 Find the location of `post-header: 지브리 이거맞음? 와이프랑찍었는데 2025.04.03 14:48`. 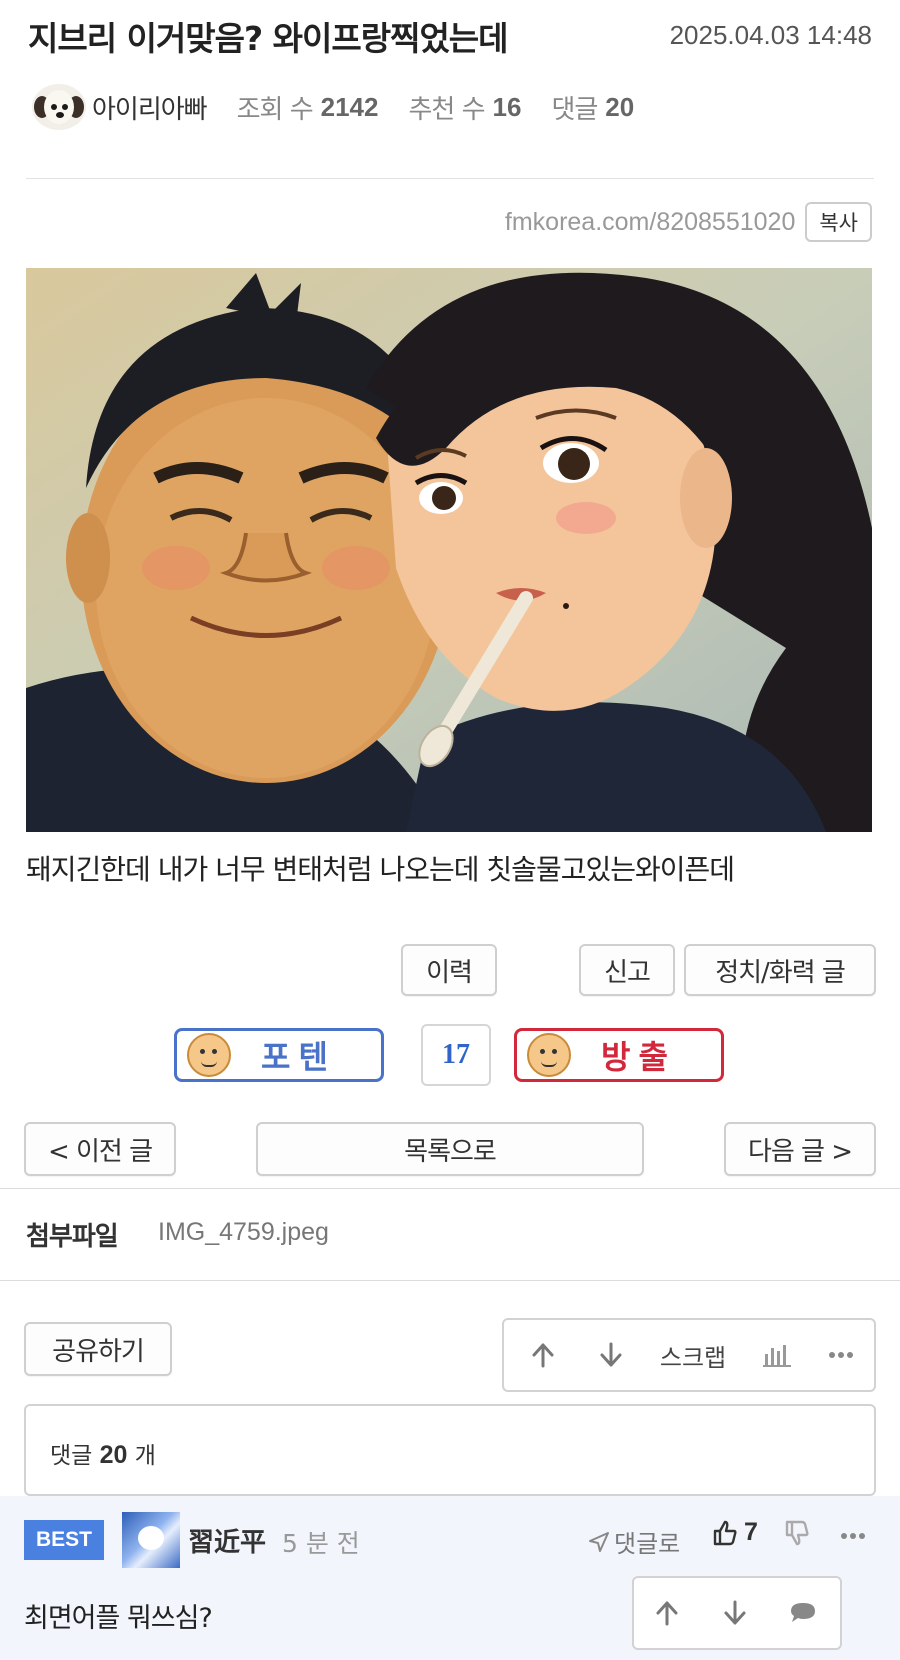

post-header: 지브리 이거맞음? 와이프랑찍었는데 2025.04.03 14:48 is located at coordinates (450, 38).